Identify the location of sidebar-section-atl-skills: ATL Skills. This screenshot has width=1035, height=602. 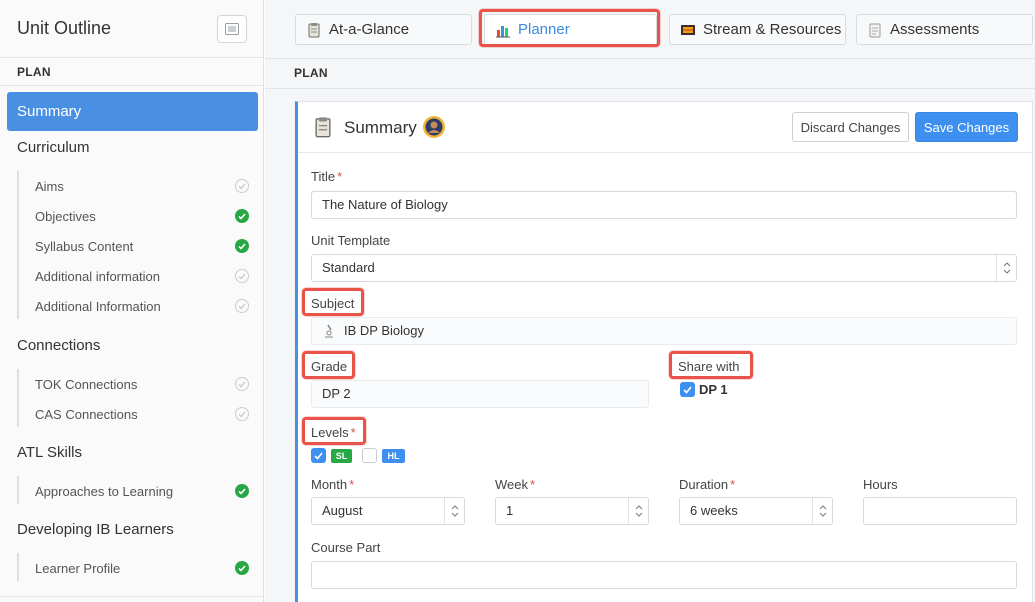
(50, 452).